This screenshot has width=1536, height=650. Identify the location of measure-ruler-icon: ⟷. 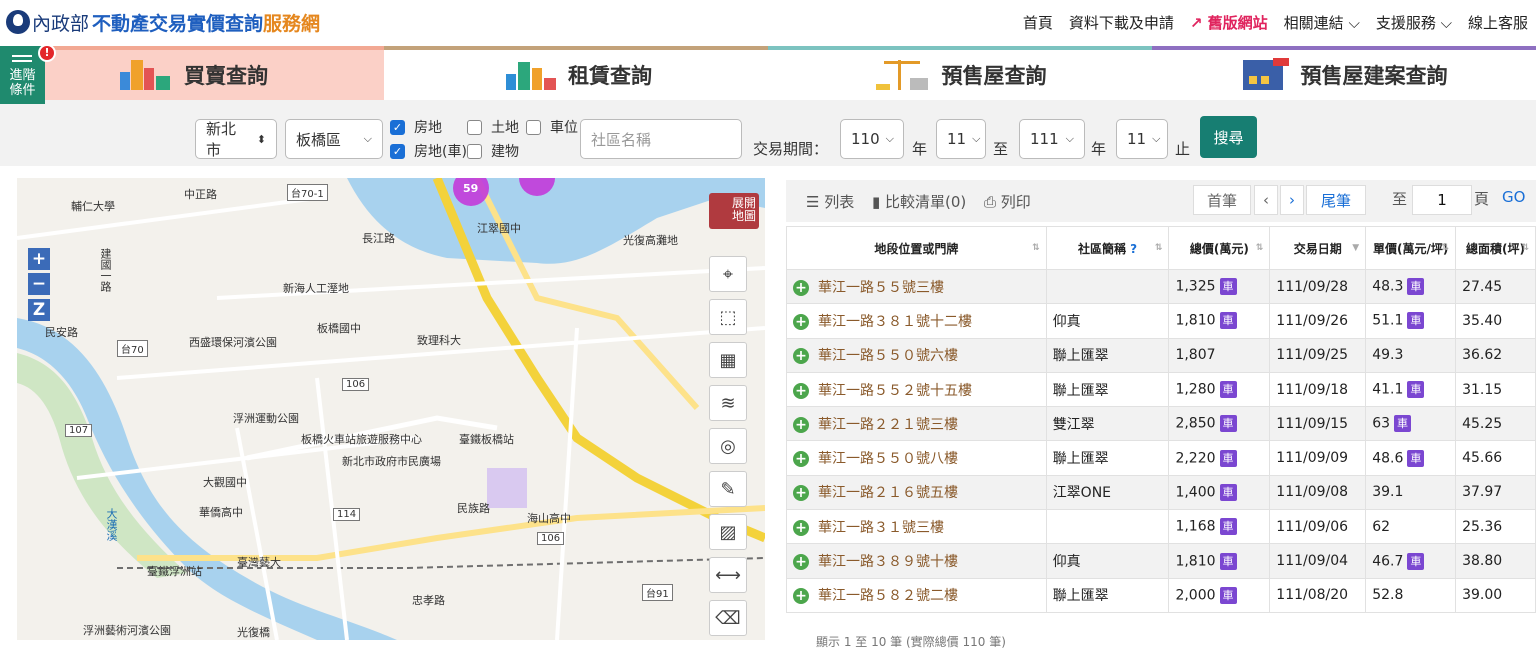
(728, 575).